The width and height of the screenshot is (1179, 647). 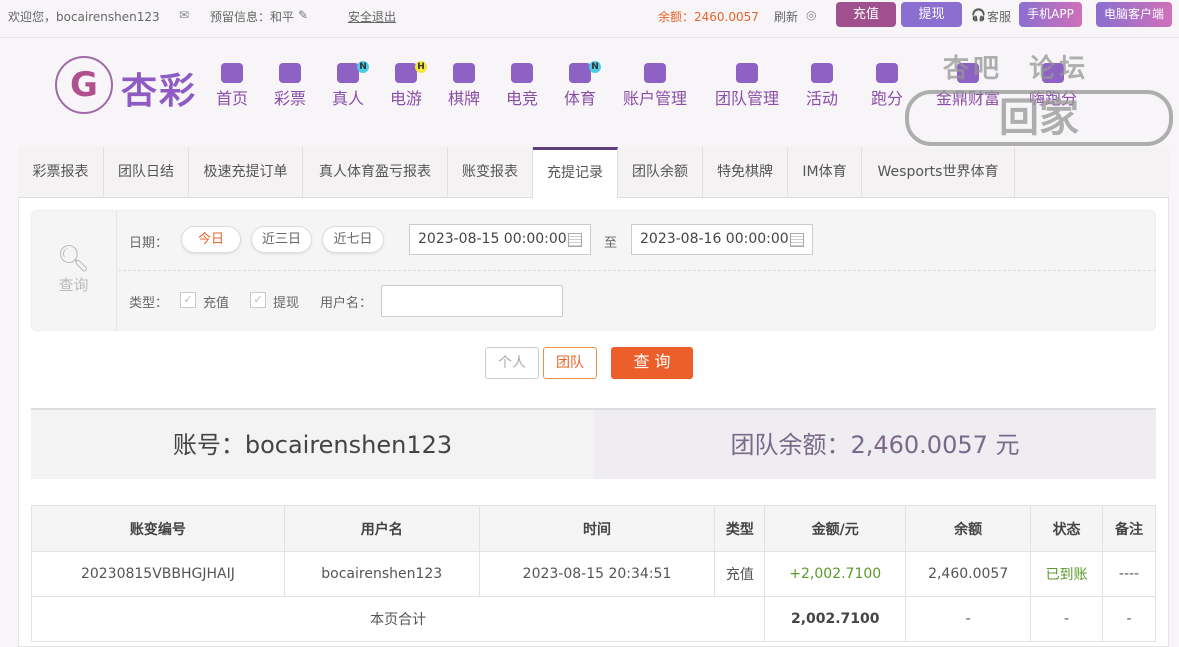 I want to click on column-header: 类型, so click(x=740, y=528).